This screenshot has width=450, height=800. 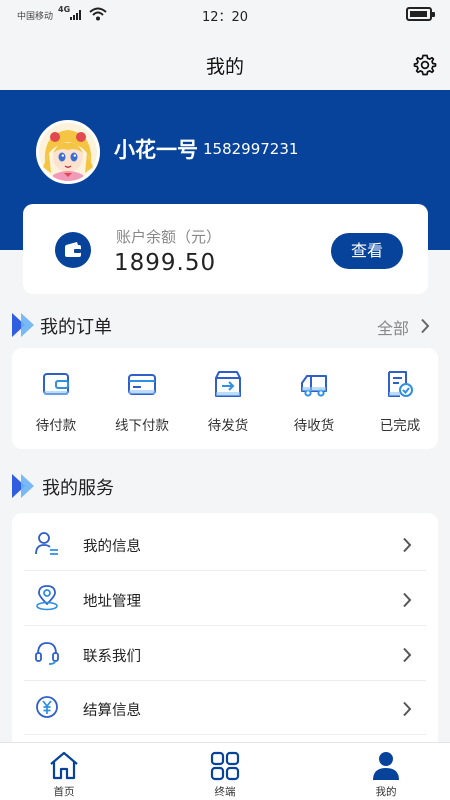 I want to click on home-icon, so click(x=64, y=765).